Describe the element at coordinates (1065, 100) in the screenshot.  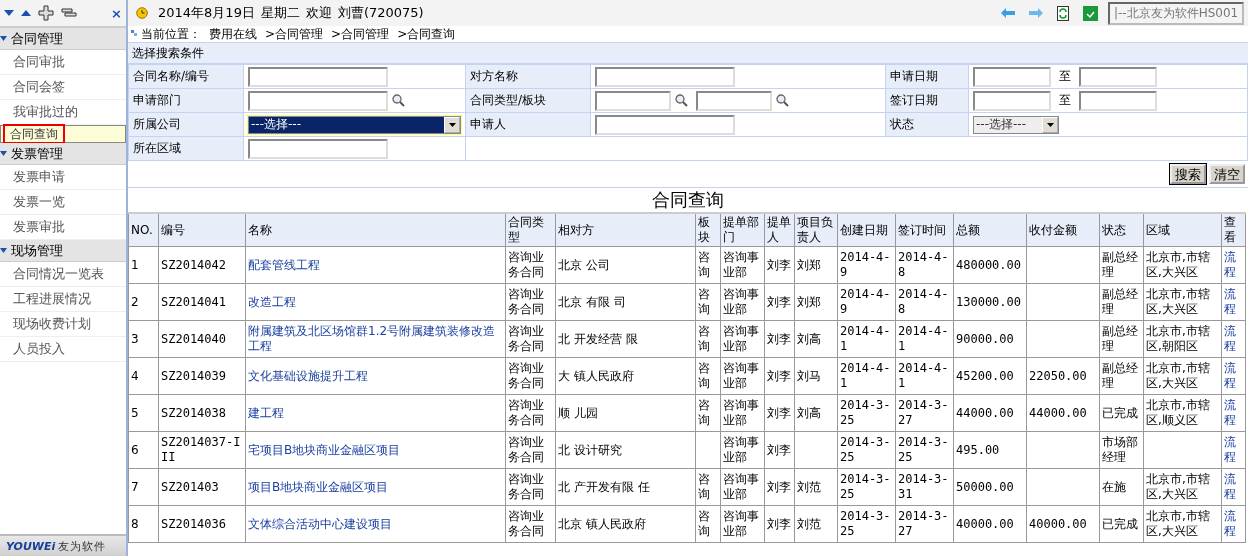
I see `range-separator: 至` at that location.